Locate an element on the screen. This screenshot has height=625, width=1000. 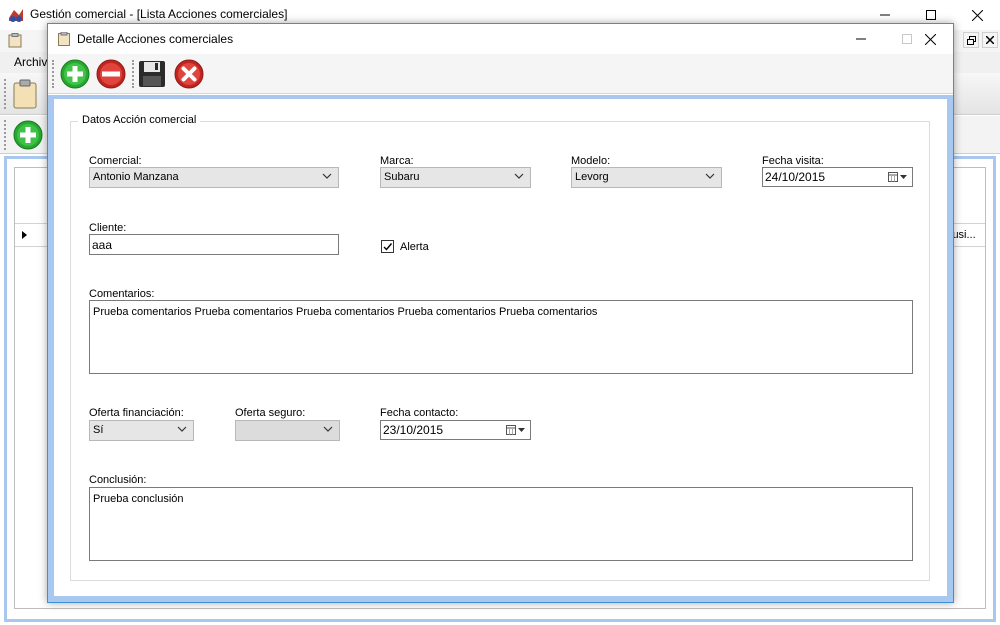
conclusion-textarea: Prueba conclusión is located at coordinates (501, 524).